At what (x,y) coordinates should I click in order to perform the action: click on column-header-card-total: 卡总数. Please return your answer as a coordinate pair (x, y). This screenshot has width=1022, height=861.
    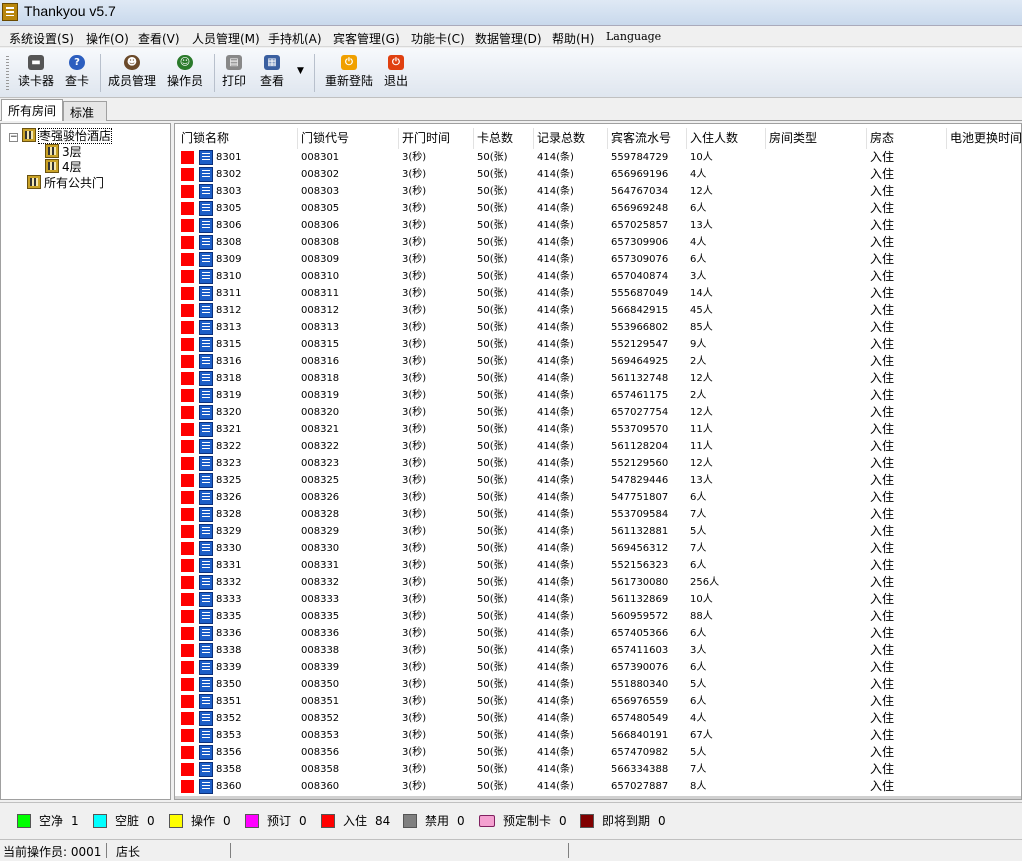
    Looking at the image, I should click on (504, 138).